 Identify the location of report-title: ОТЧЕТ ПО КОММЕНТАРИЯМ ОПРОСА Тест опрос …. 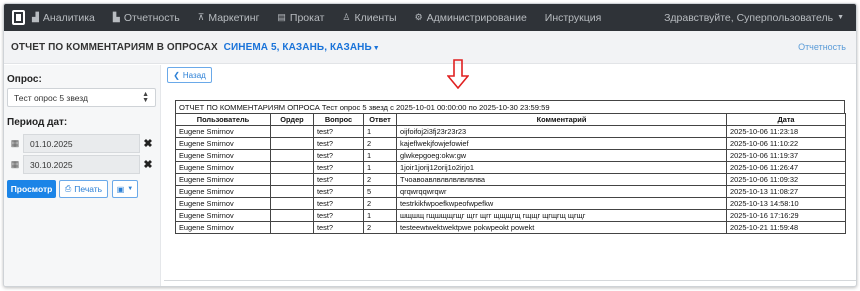
(510, 106).